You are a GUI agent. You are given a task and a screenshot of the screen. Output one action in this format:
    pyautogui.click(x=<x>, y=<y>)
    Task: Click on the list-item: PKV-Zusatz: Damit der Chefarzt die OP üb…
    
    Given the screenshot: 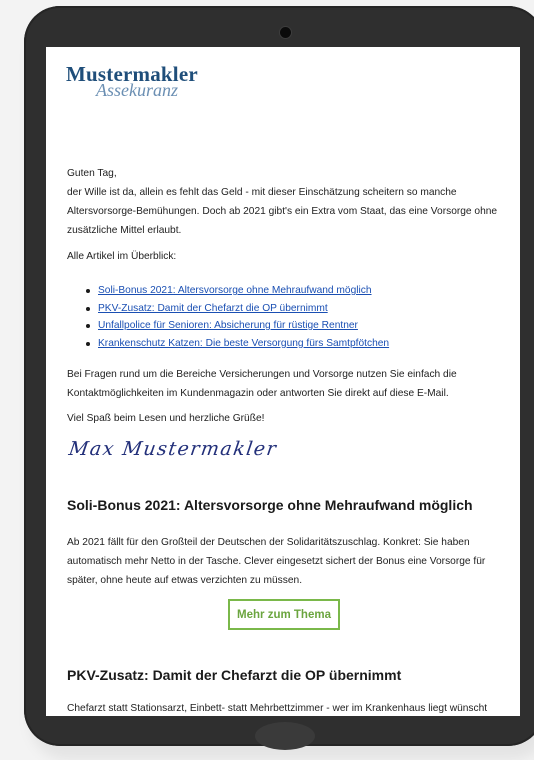 What is the action you would take?
    pyautogui.click(x=237, y=309)
    